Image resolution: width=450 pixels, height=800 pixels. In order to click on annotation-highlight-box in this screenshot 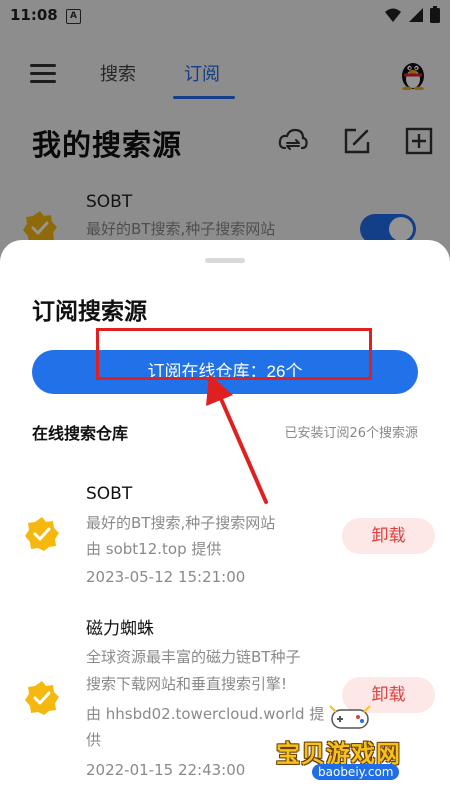, I will do `click(234, 354)`.